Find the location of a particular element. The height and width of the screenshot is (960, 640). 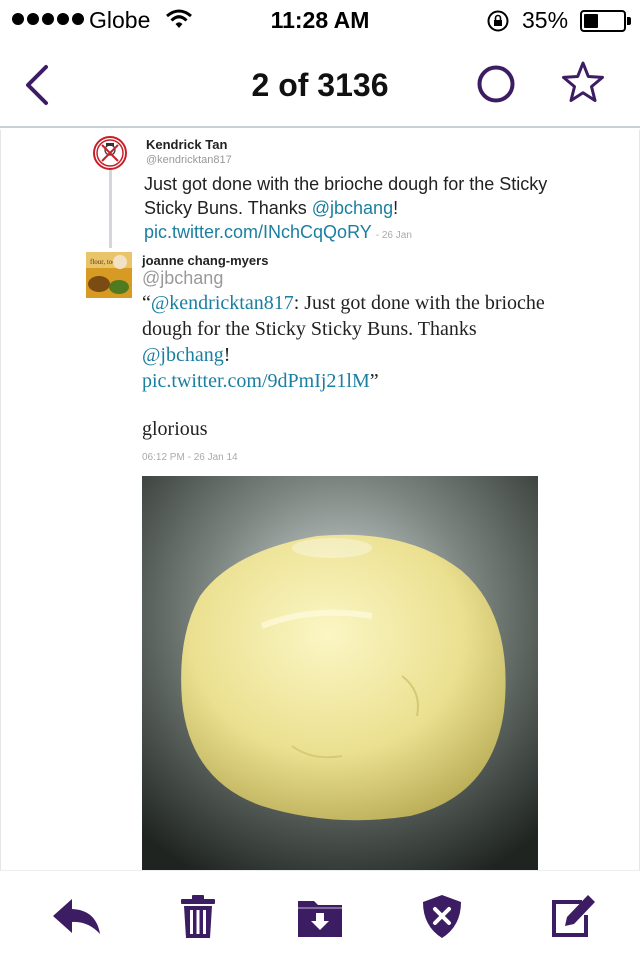

star-icon is located at coordinates (583, 83).